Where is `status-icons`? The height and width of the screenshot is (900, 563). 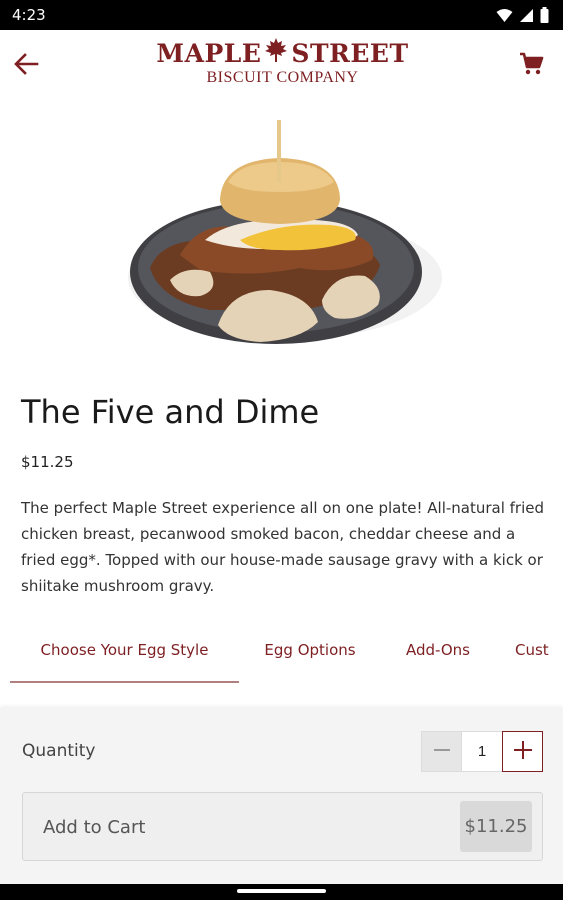 status-icons is located at coordinates (522, 17).